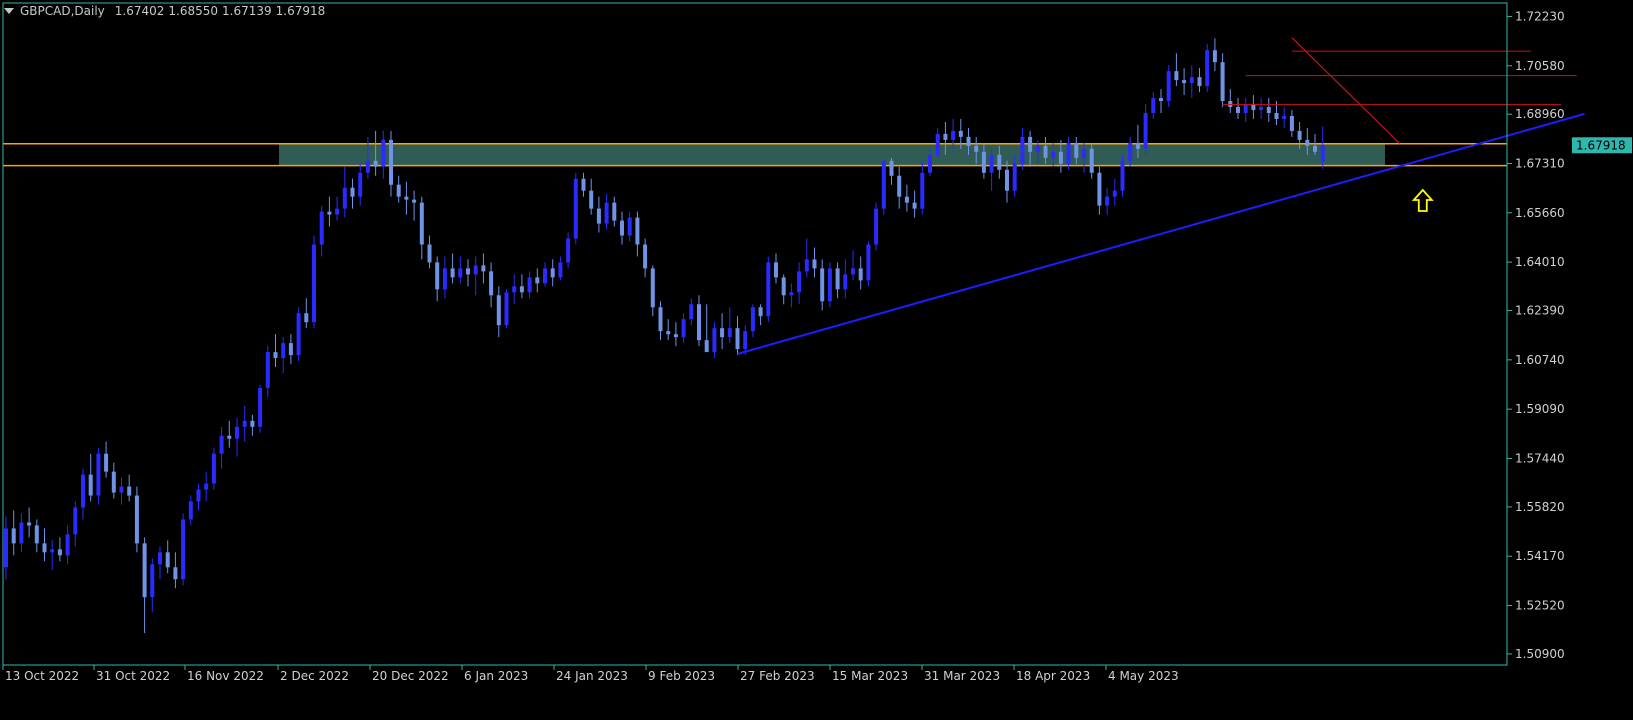  Describe the element at coordinates (1540, 262) in the screenshot. I see `y-tick-label: 1.64010` at that location.